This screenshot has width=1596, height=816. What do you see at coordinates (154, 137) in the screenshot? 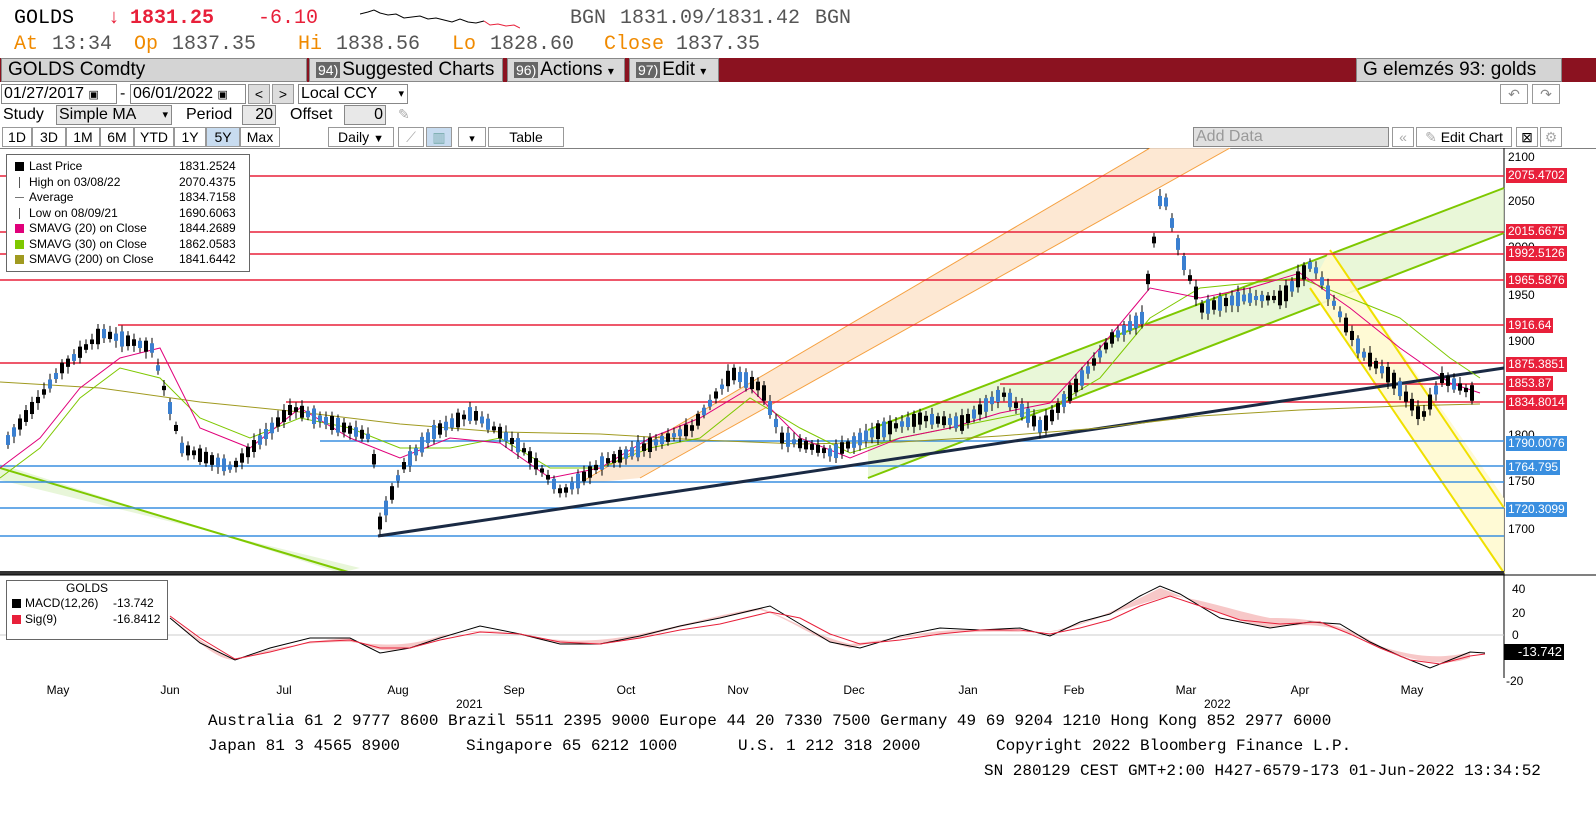
I see `range-button-ytd: YTD` at bounding box center [154, 137].